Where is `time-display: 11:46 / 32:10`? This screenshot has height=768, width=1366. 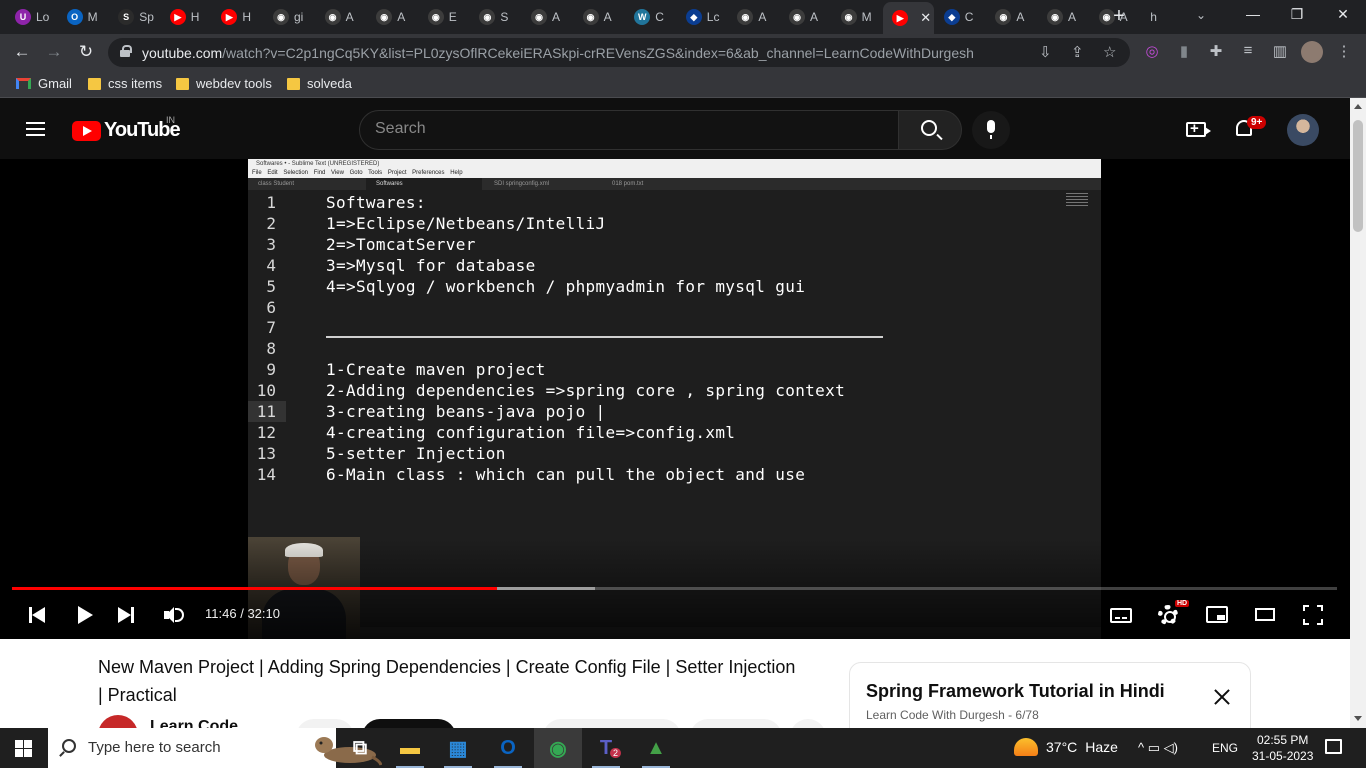
time-display: 11:46 / 32:10 is located at coordinates (242, 613).